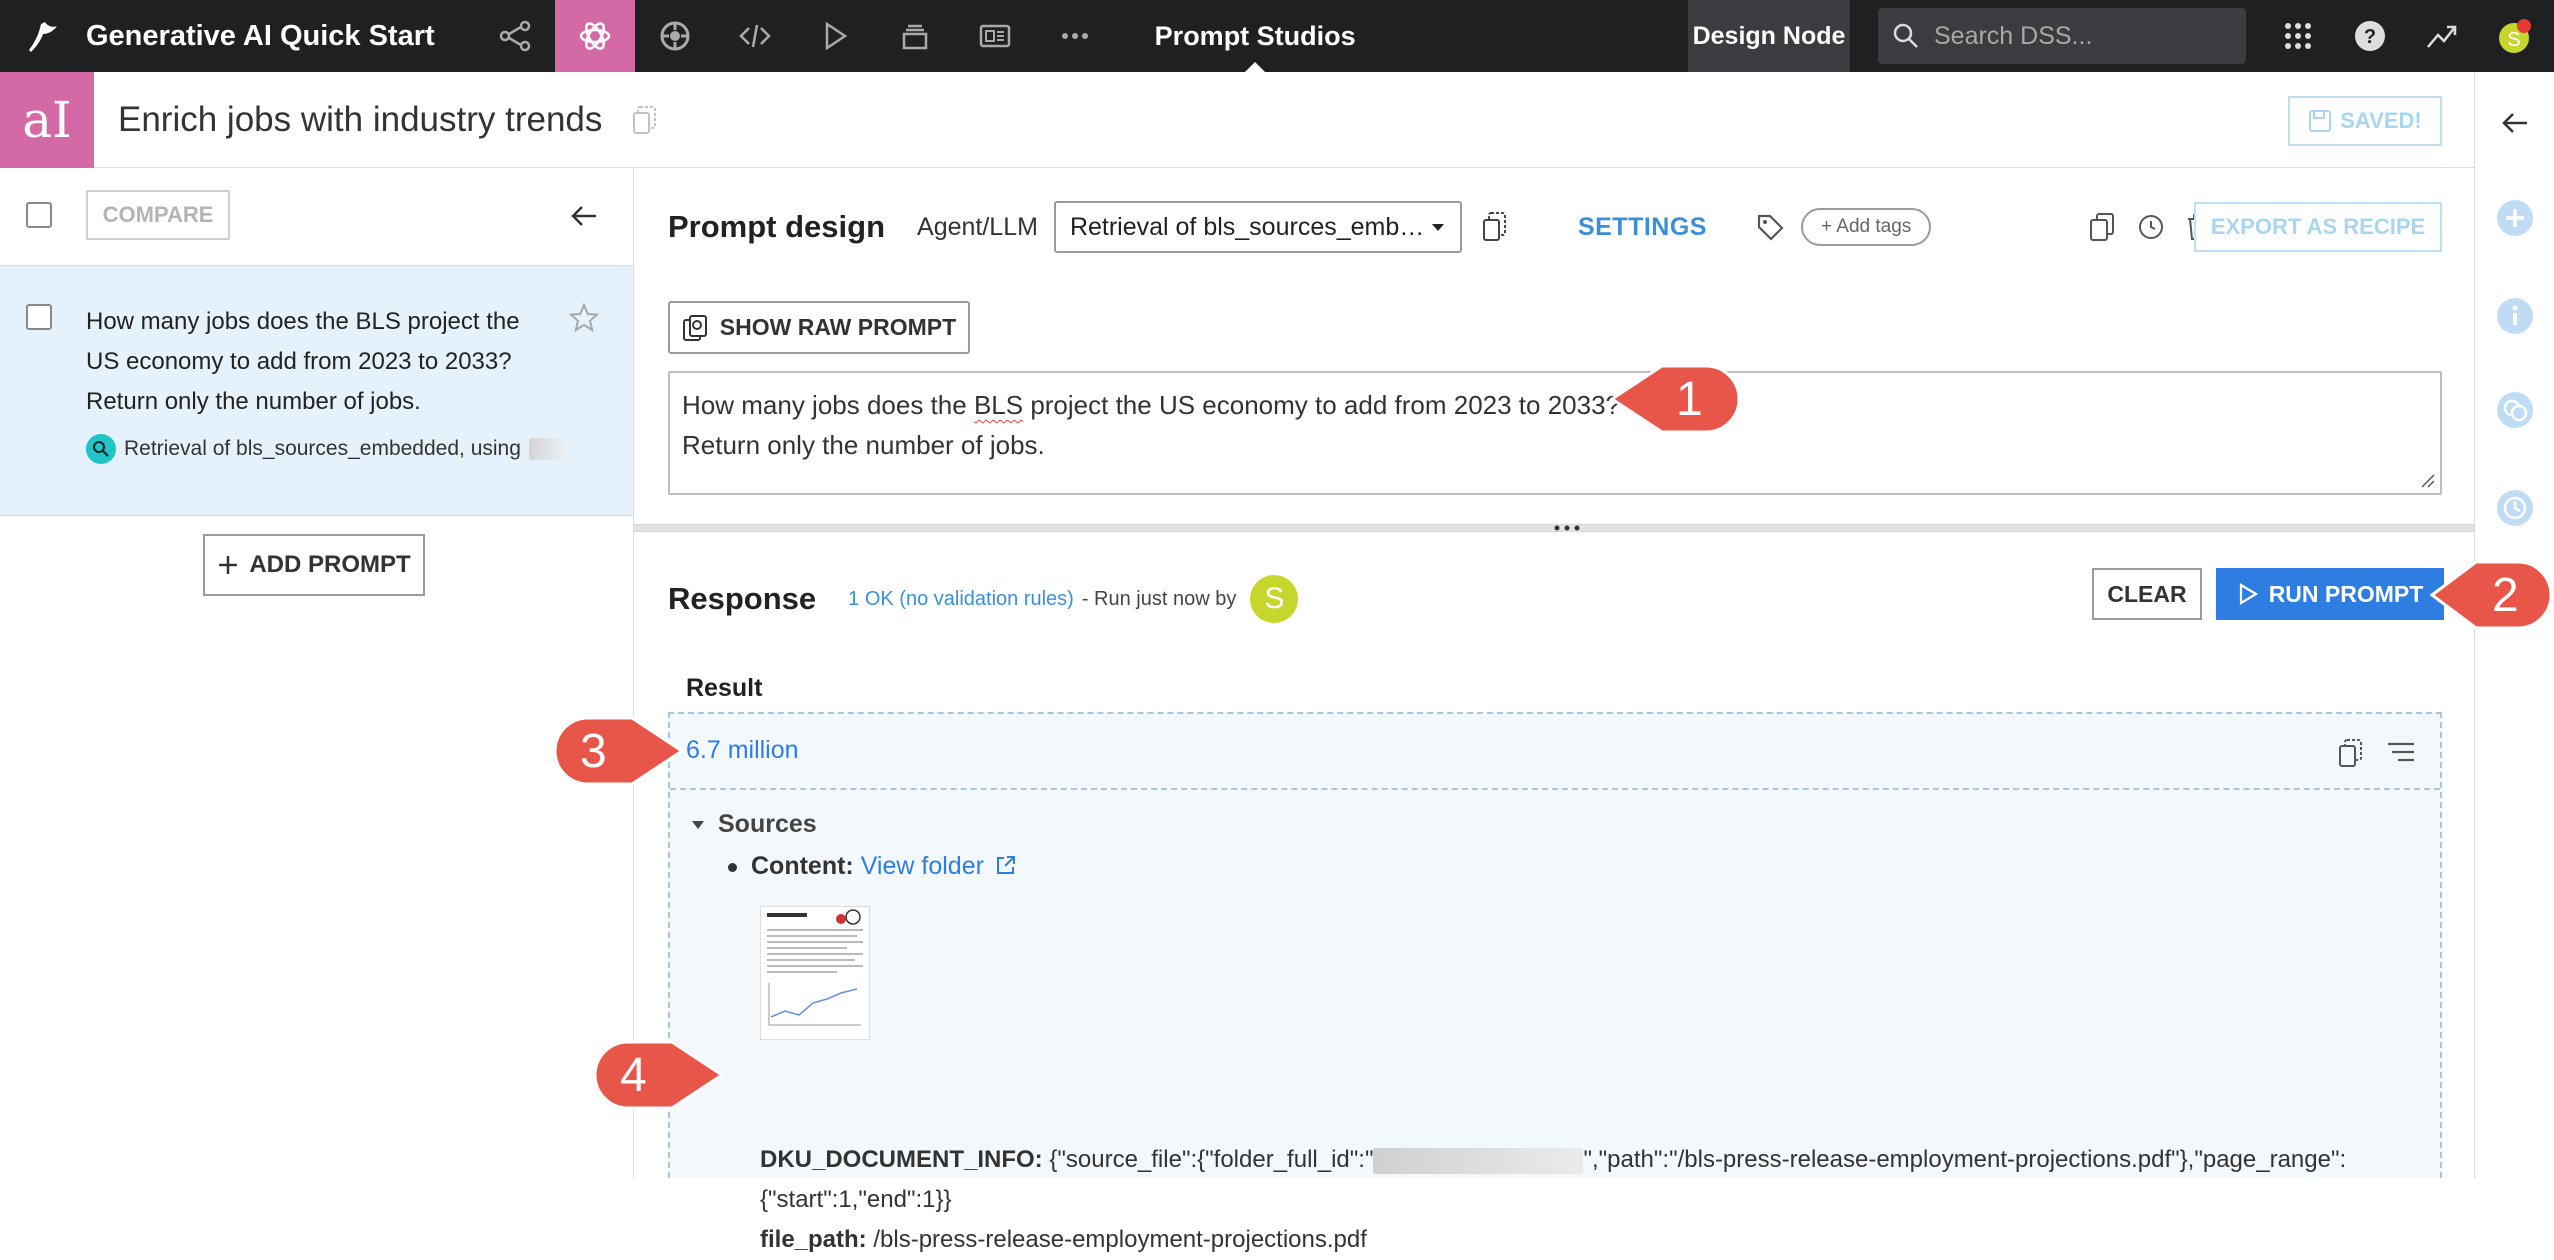 The width and height of the screenshot is (2554, 1260). What do you see at coordinates (755, 36) in the screenshot?
I see `code-icon` at bounding box center [755, 36].